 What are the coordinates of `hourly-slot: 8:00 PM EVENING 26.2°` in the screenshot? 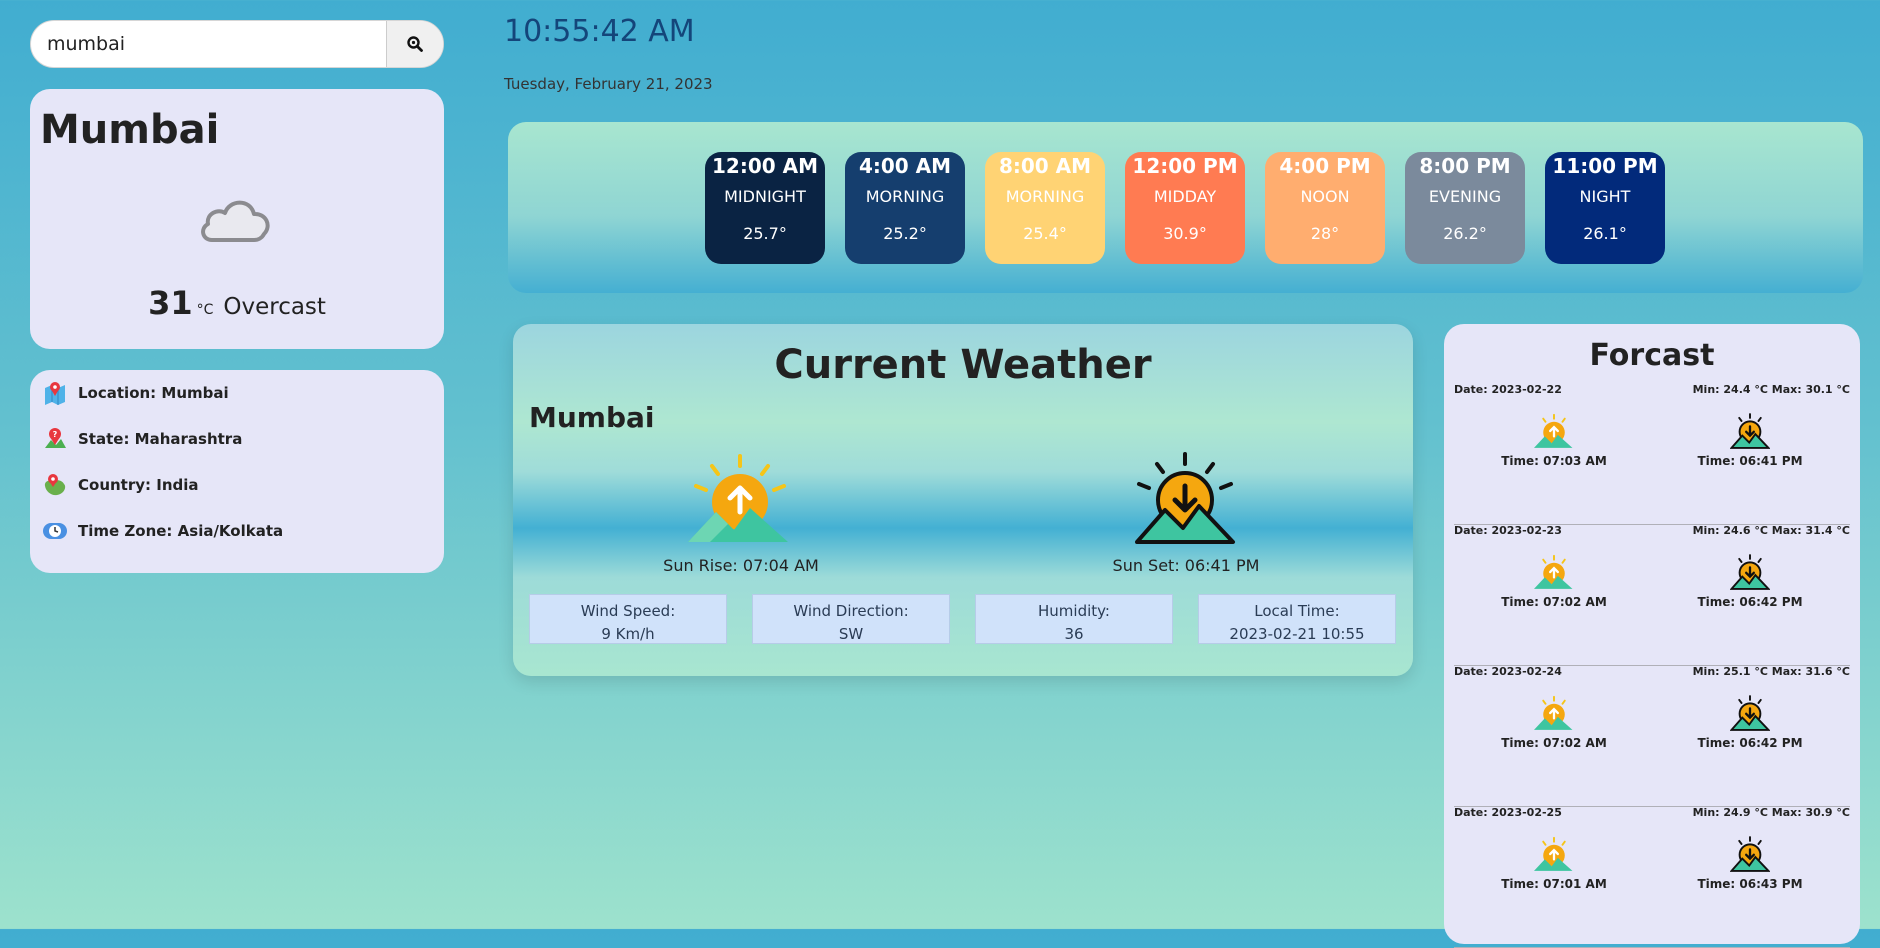 It's located at (1465, 208).